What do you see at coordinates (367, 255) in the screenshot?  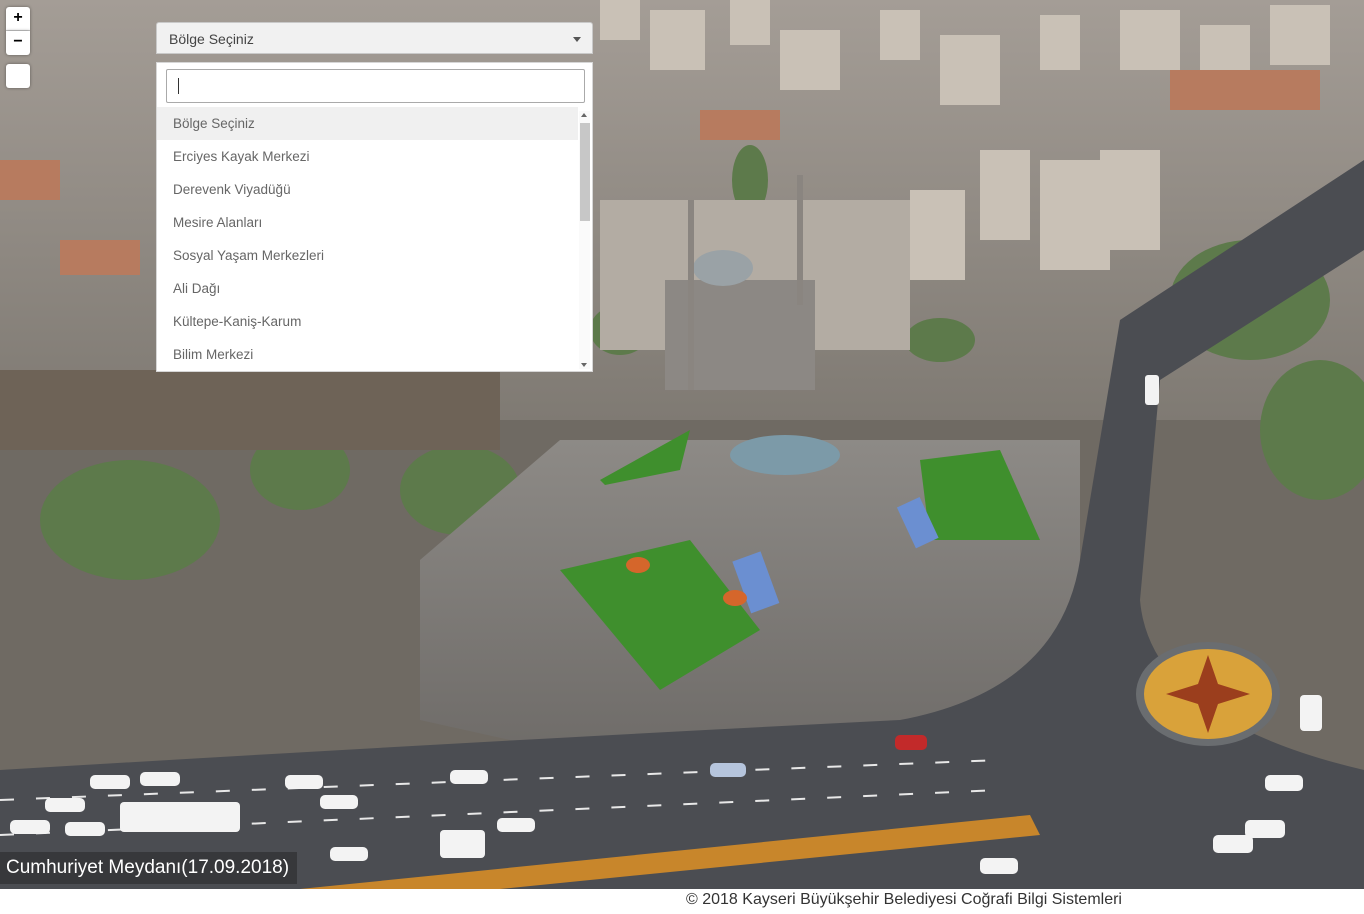 I see `region-option: Sosyal Yaşam Merkezleri` at bounding box center [367, 255].